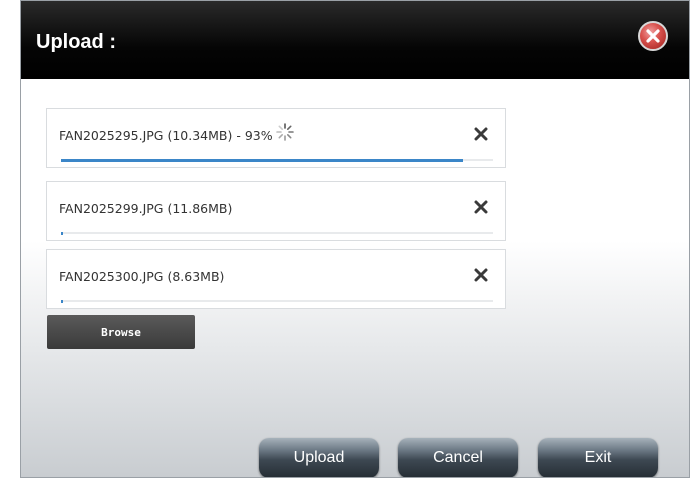  I want to click on close-button, so click(653, 36).